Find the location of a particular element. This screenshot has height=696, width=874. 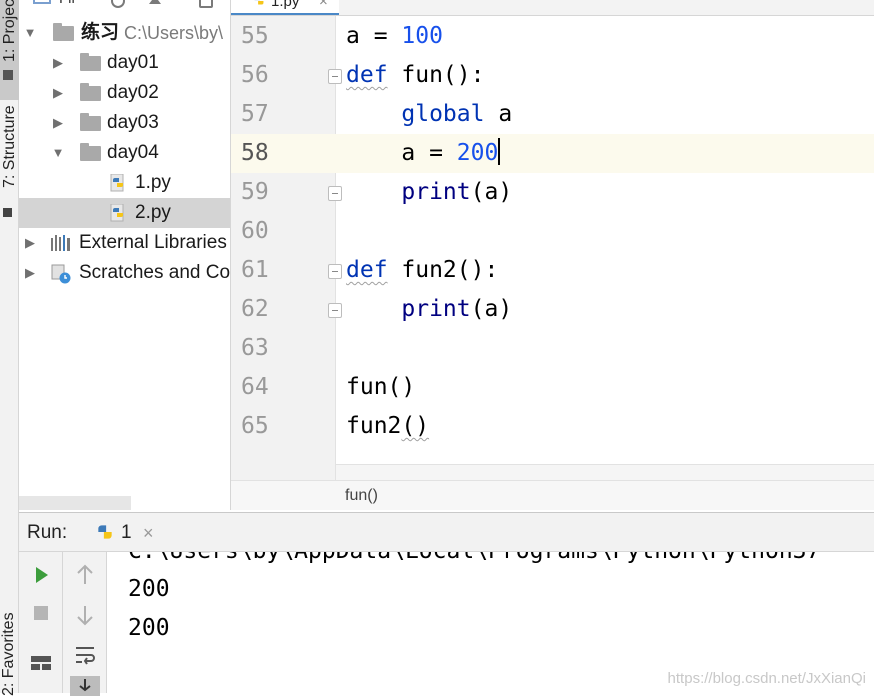

code-line: 61 def fun2(): is located at coordinates (552, 270).